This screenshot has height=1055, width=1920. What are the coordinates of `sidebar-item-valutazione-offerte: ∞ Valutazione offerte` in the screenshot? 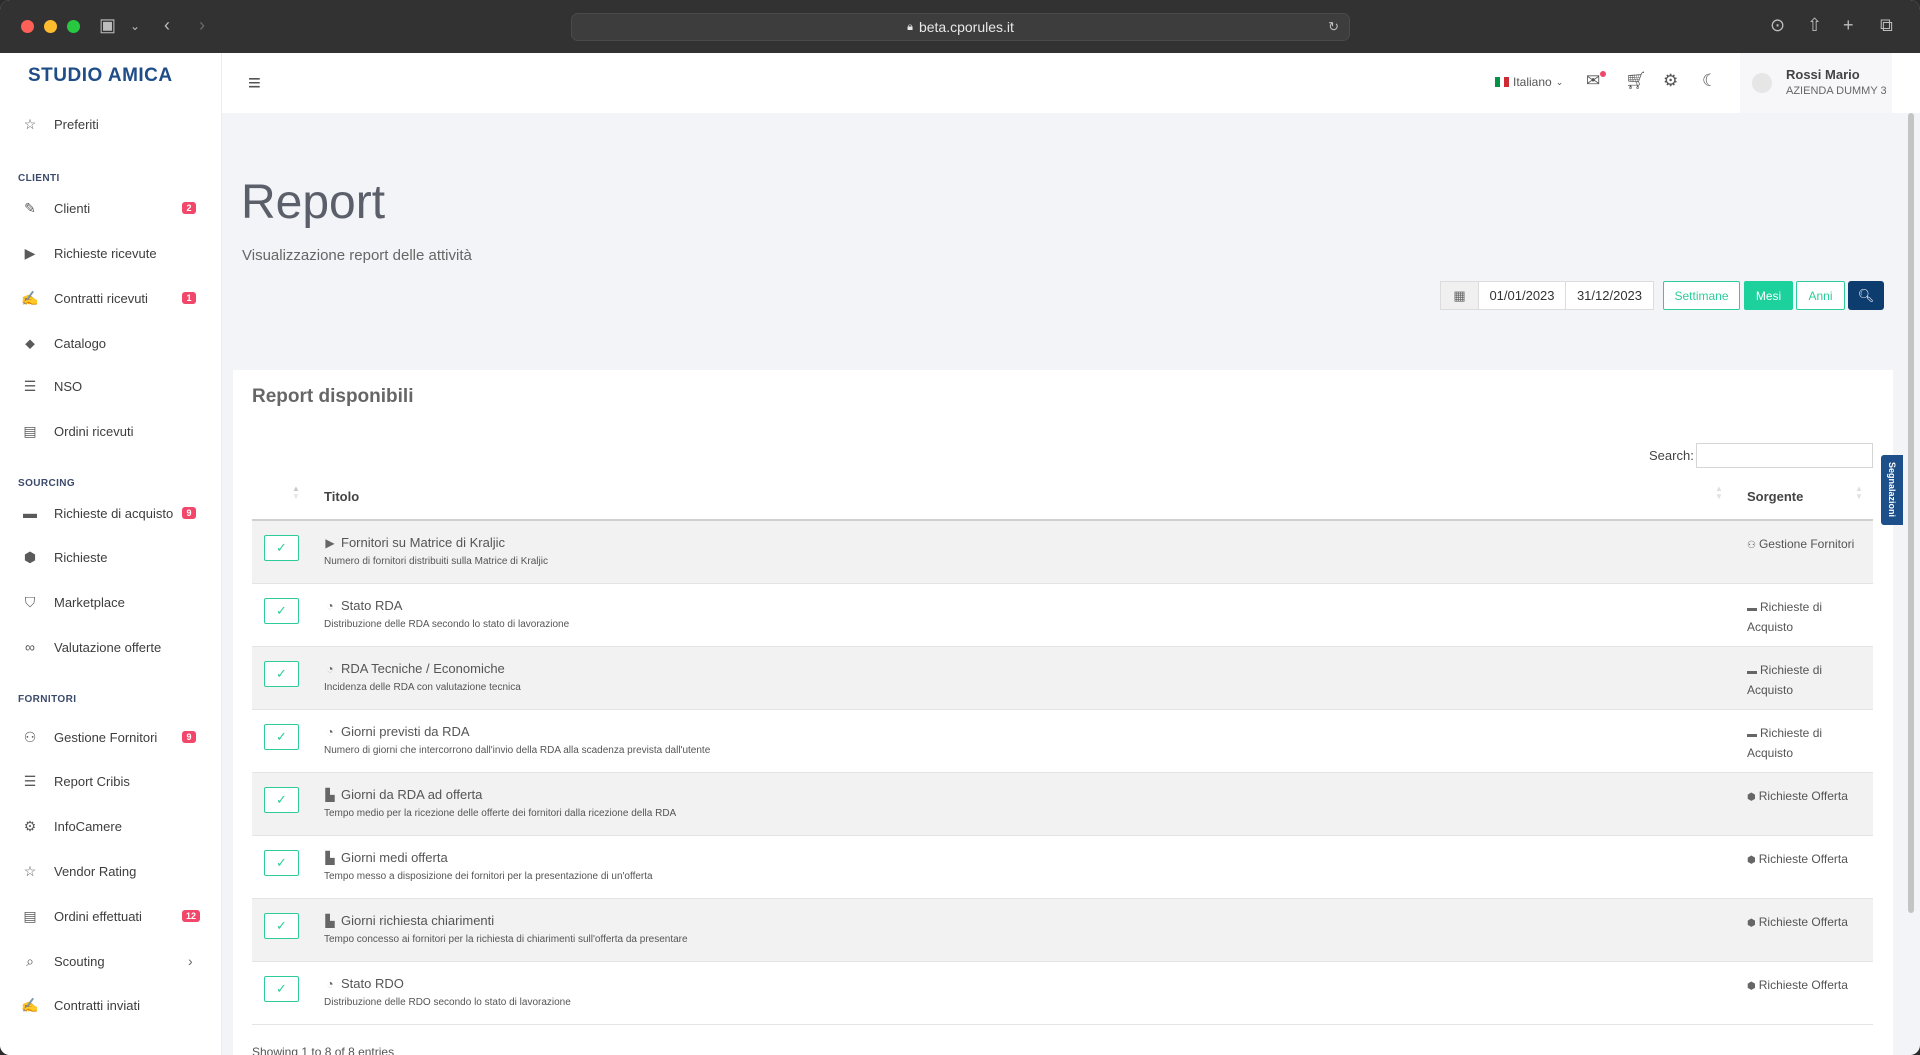 It's located at (110, 647).